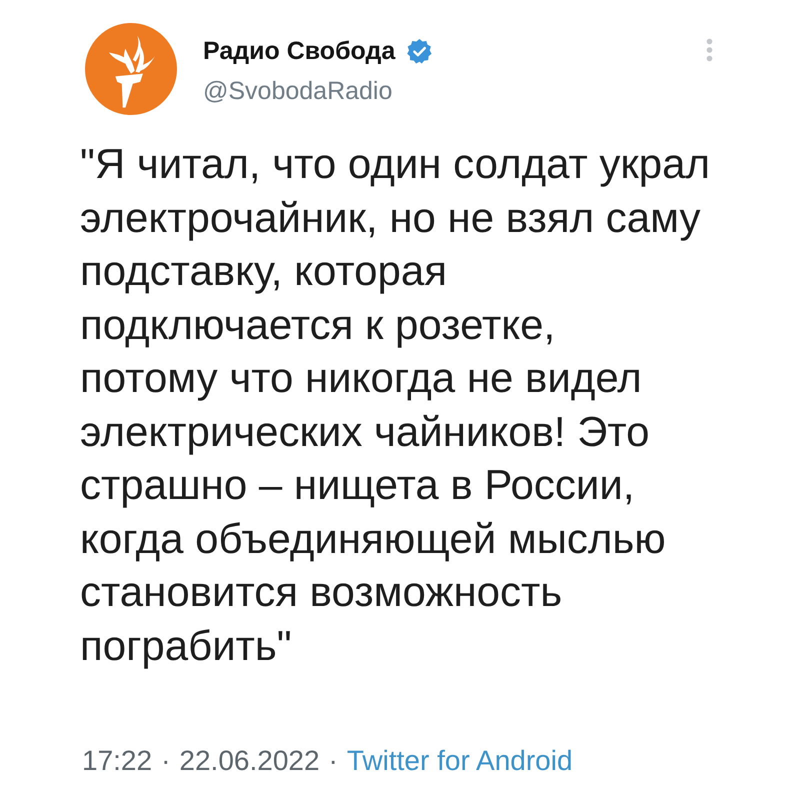 This screenshot has height=800, width=800. Describe the element at coordinates (299, 51) in the screenshot. I see `account-name: Радио Свобода` at that location.